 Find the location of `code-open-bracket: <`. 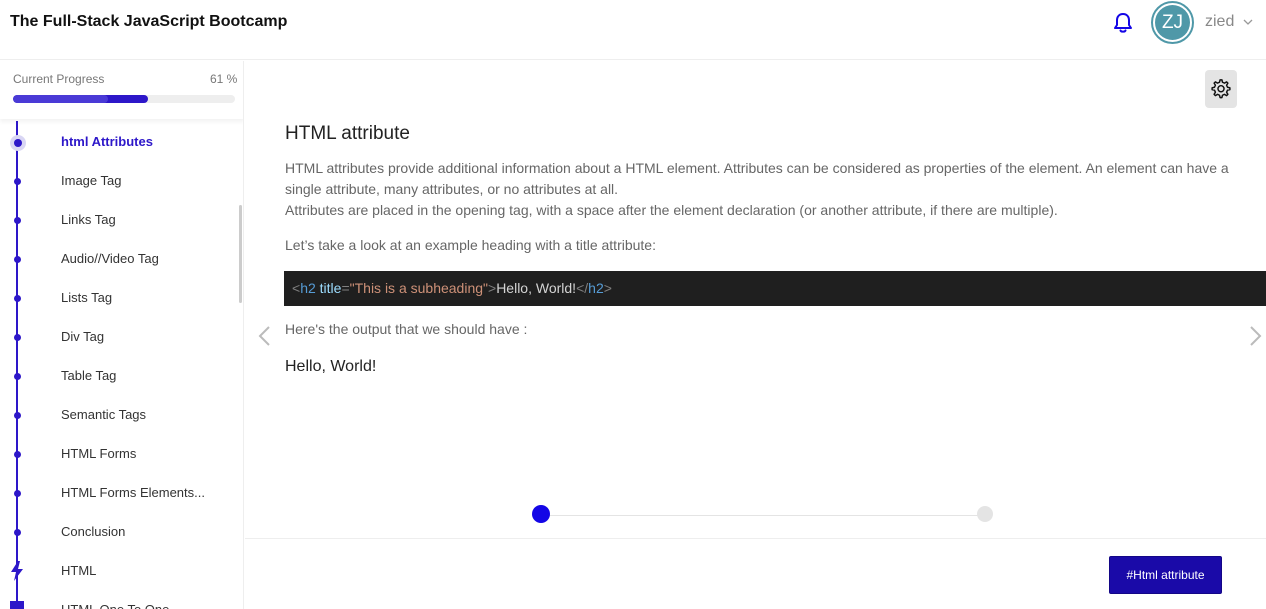

code-open-bracket: < is located at coordinates (296, 288).